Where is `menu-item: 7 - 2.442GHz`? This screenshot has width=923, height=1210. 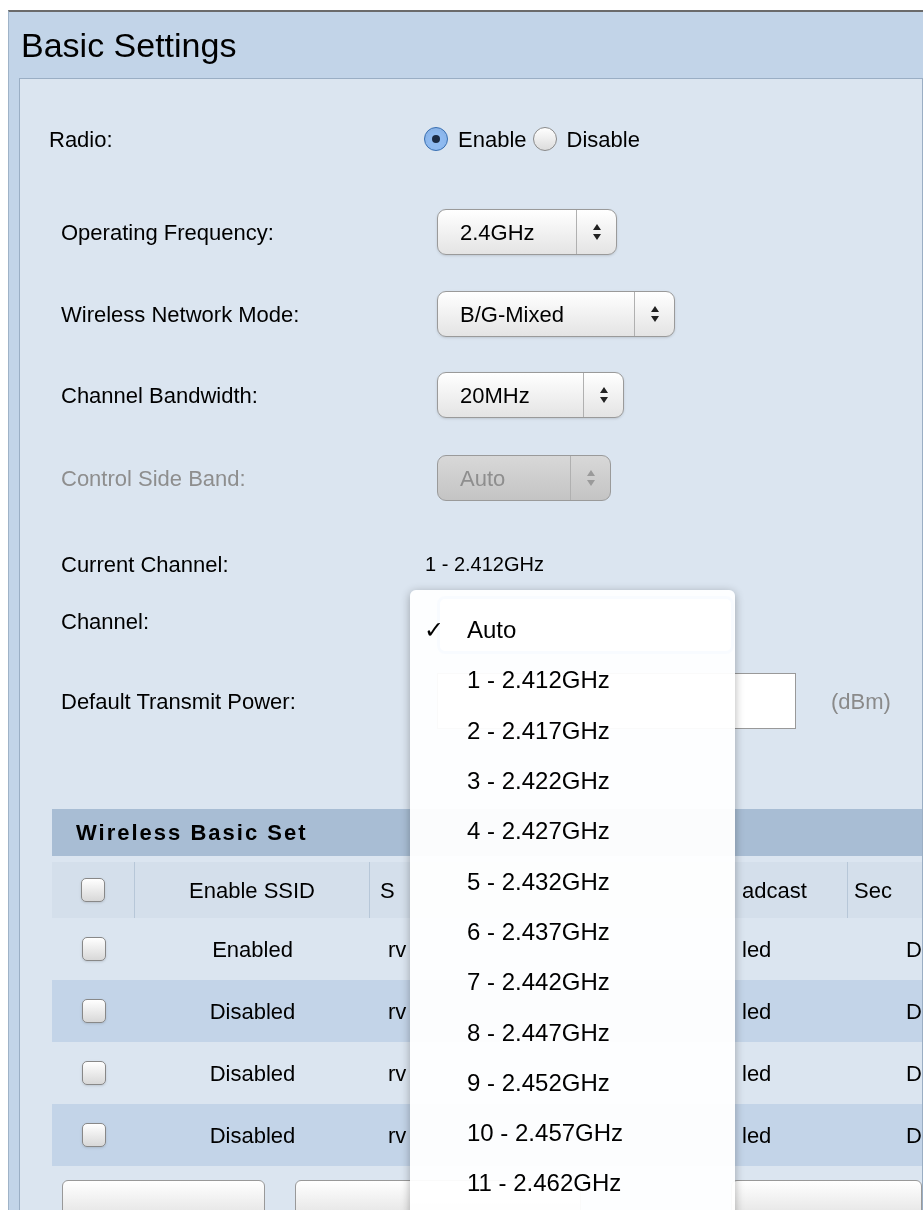
menu-item: 7 - 2.442GHz is located at coordinates (572, 982).